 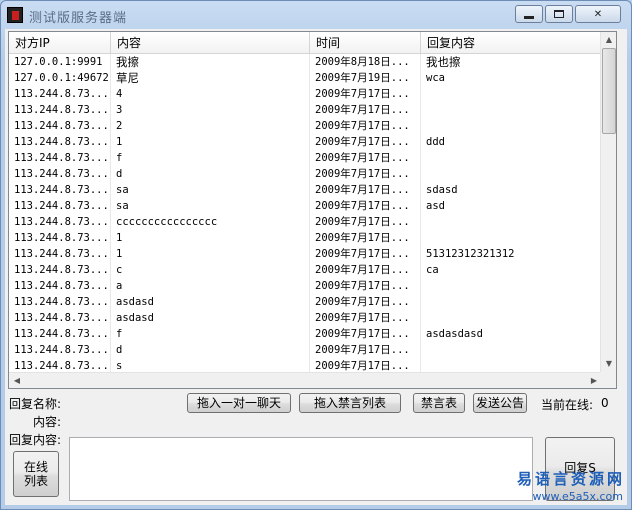 I want to click on cell-content: 1, so click(x=210, y=142).